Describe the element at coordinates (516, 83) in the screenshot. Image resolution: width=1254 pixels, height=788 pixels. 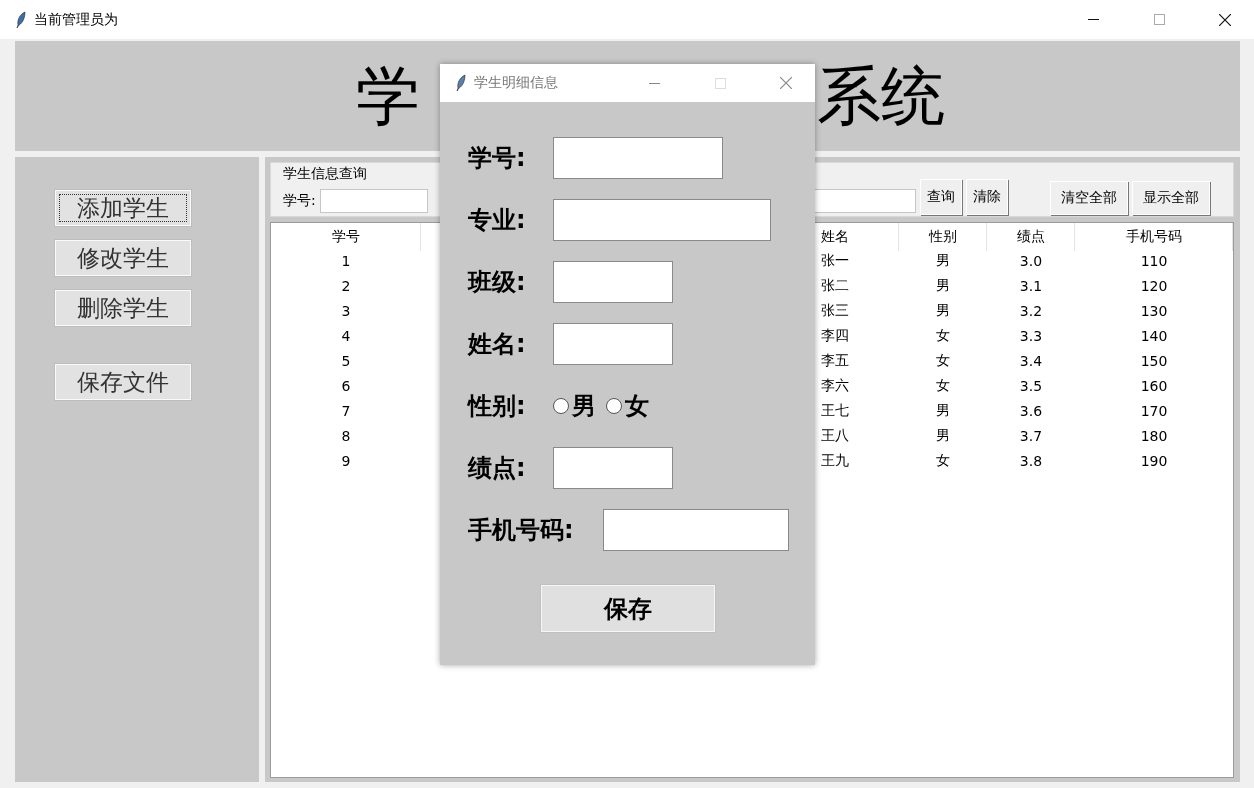
I see `dialog-title: 学生明细信息` at that location.